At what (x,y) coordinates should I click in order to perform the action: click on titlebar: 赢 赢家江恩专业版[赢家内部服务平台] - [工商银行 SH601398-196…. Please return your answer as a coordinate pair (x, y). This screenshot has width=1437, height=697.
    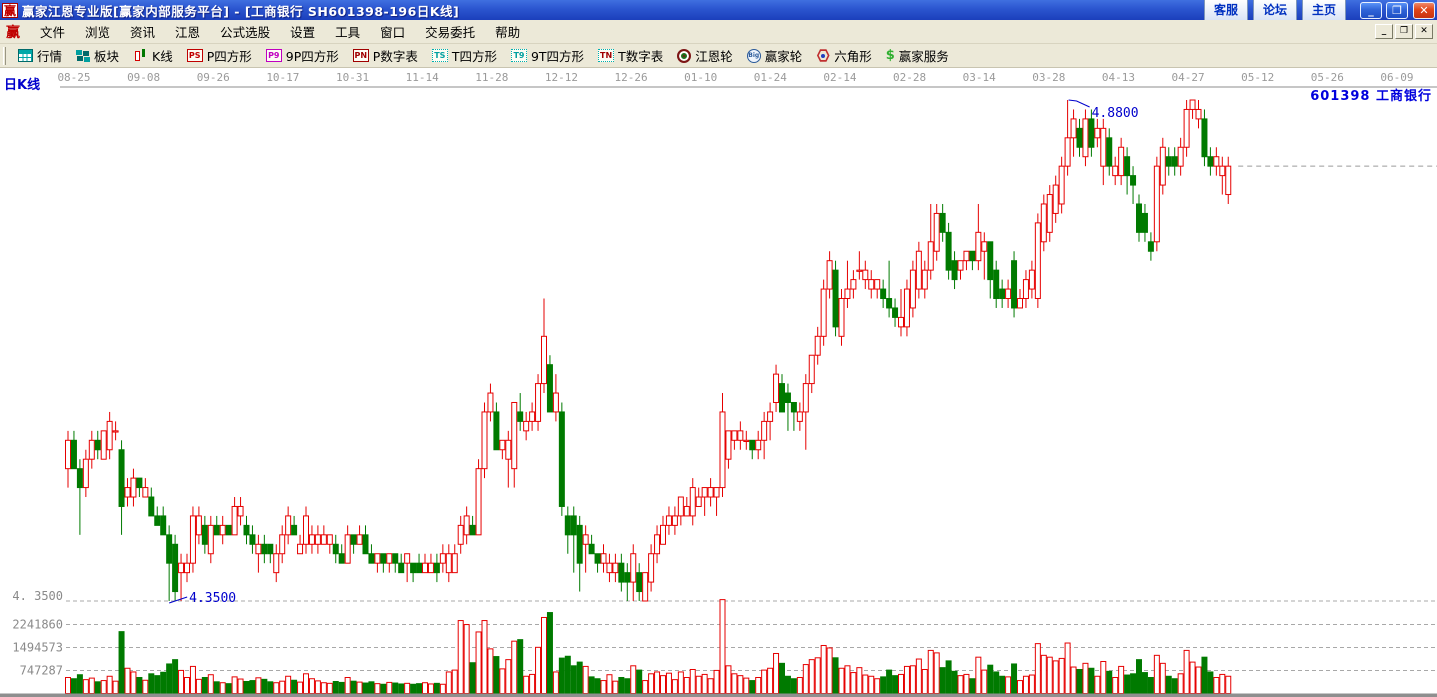
    Looking at the image, I should click on (718, 10).